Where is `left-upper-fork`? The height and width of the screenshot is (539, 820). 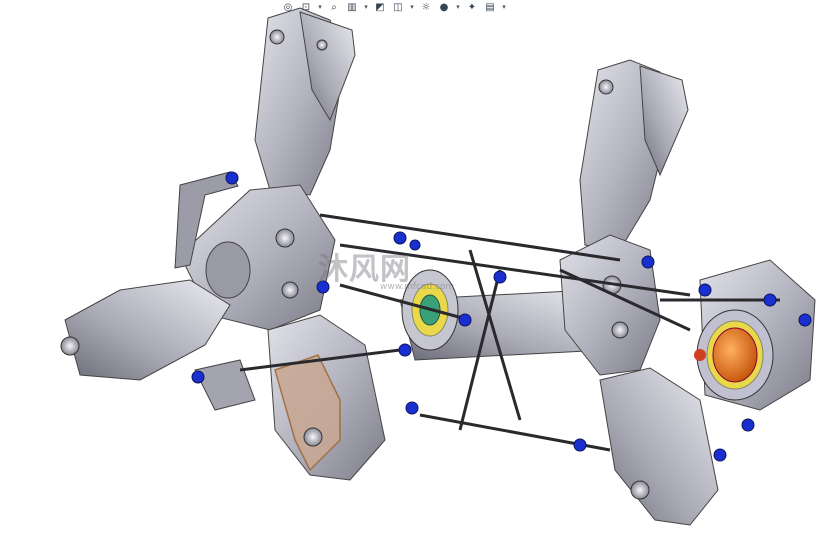 left-upper-fork is located at coordinates (305, 101).